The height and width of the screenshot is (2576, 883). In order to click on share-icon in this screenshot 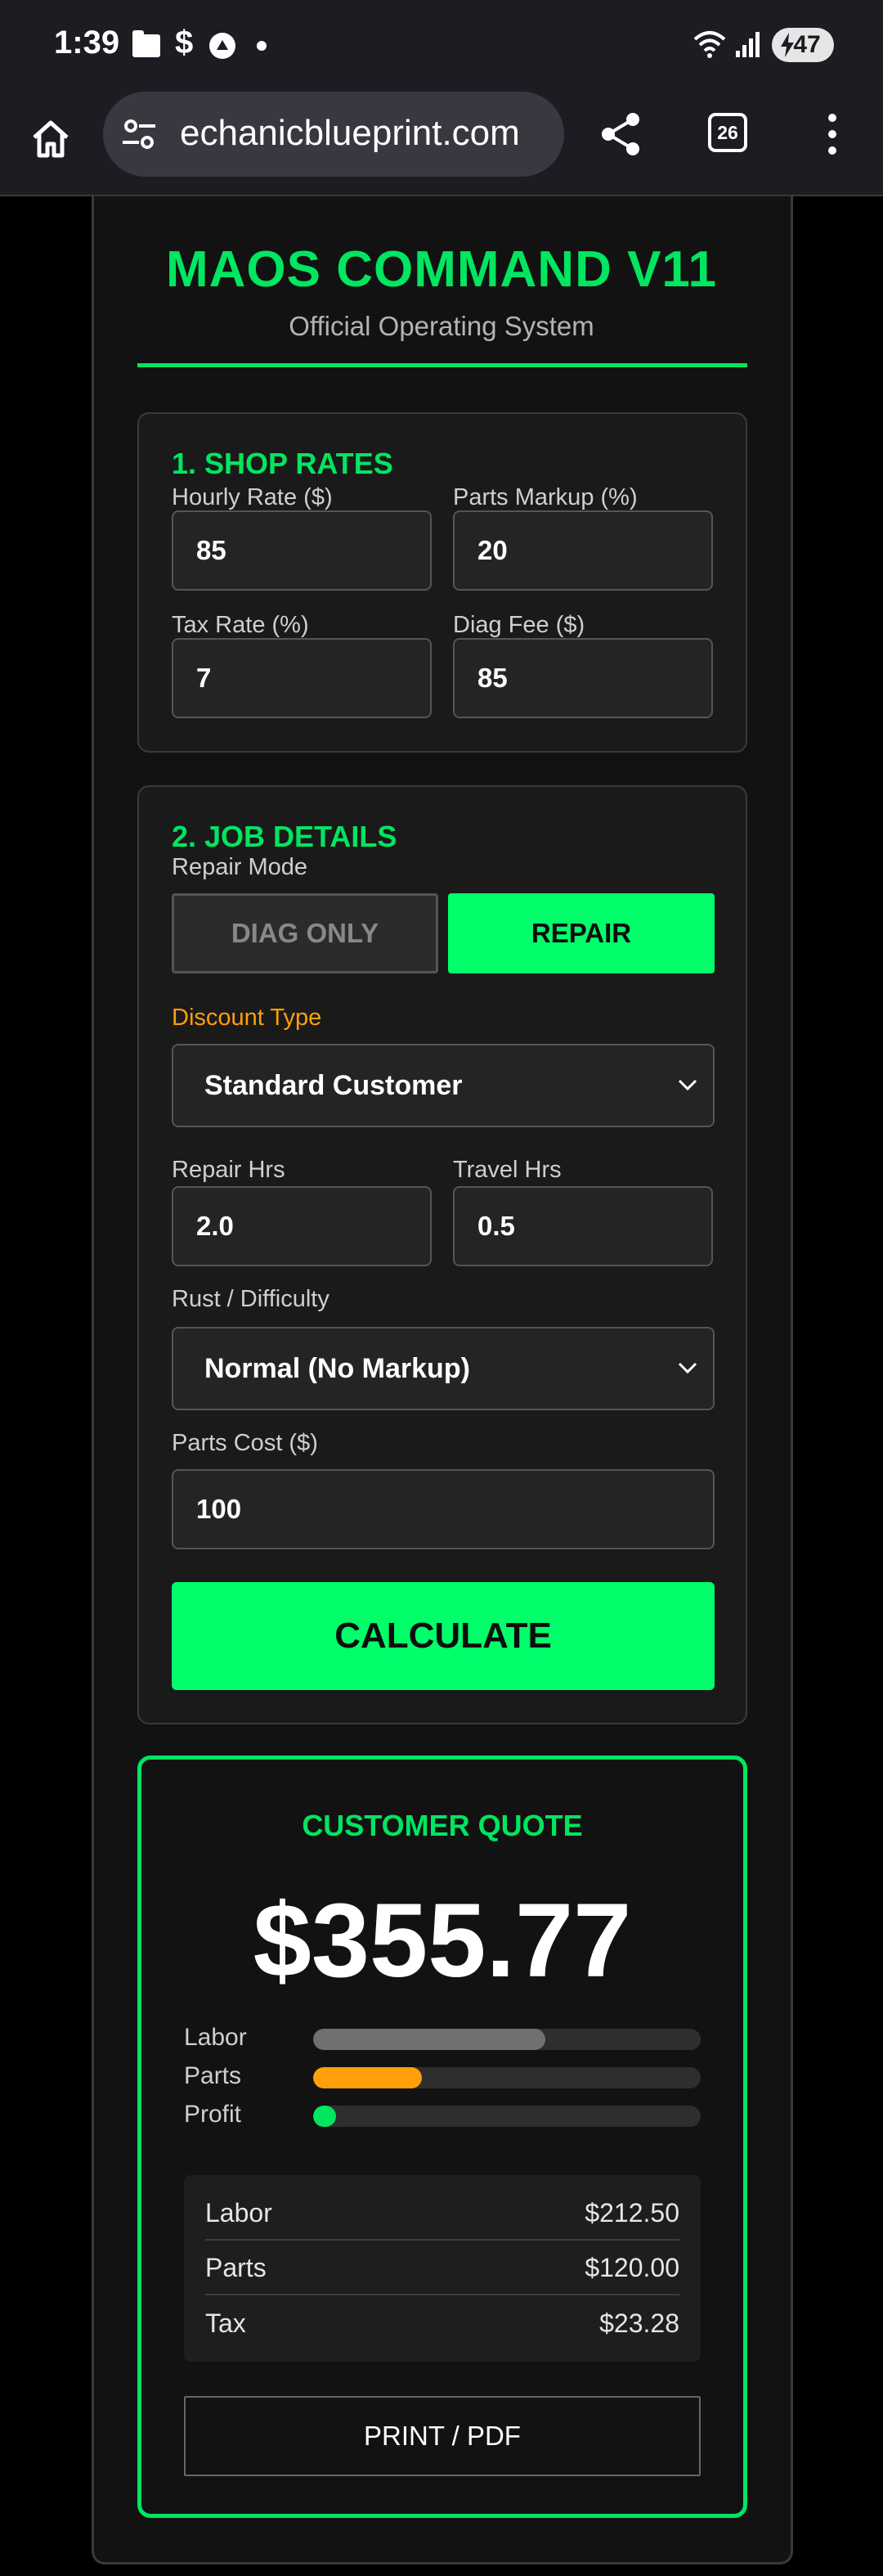, I will do `click(621, 134)`.